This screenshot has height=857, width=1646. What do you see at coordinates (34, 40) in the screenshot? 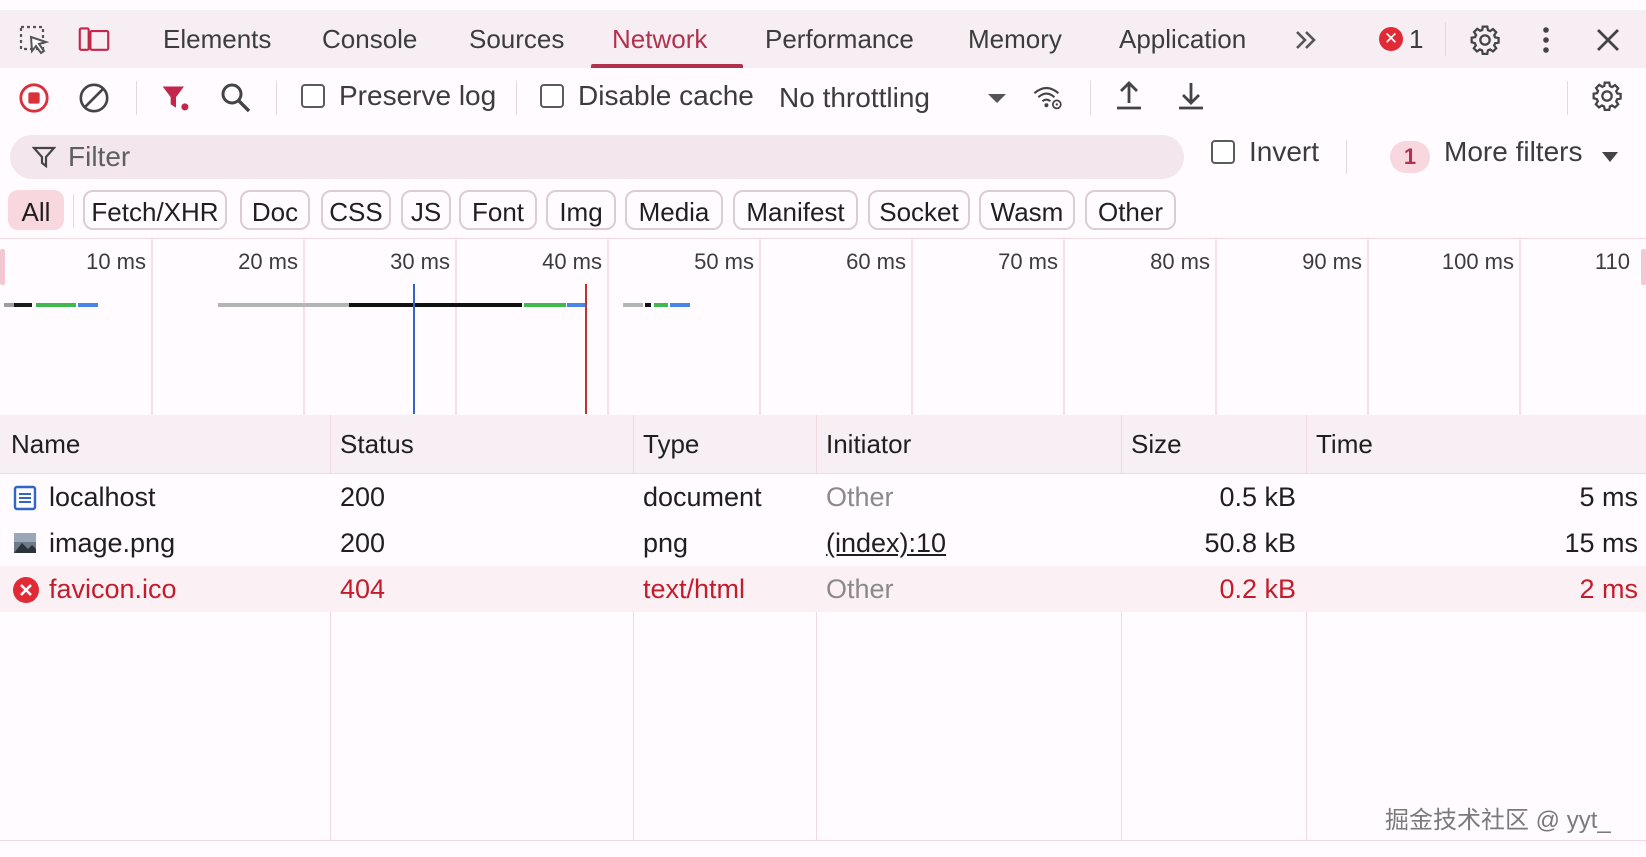
I see `inspect-element-icon` at bounding box center [34, 40].